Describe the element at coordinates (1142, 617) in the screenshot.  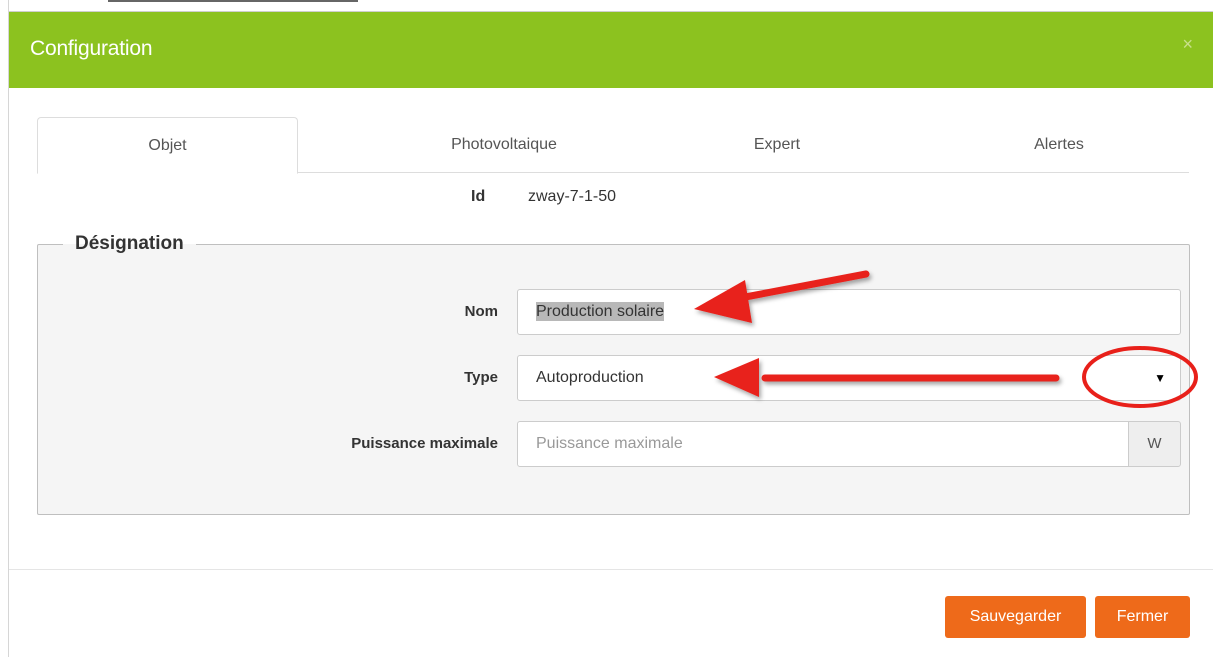
I see `close-button: Fermer` at that location.